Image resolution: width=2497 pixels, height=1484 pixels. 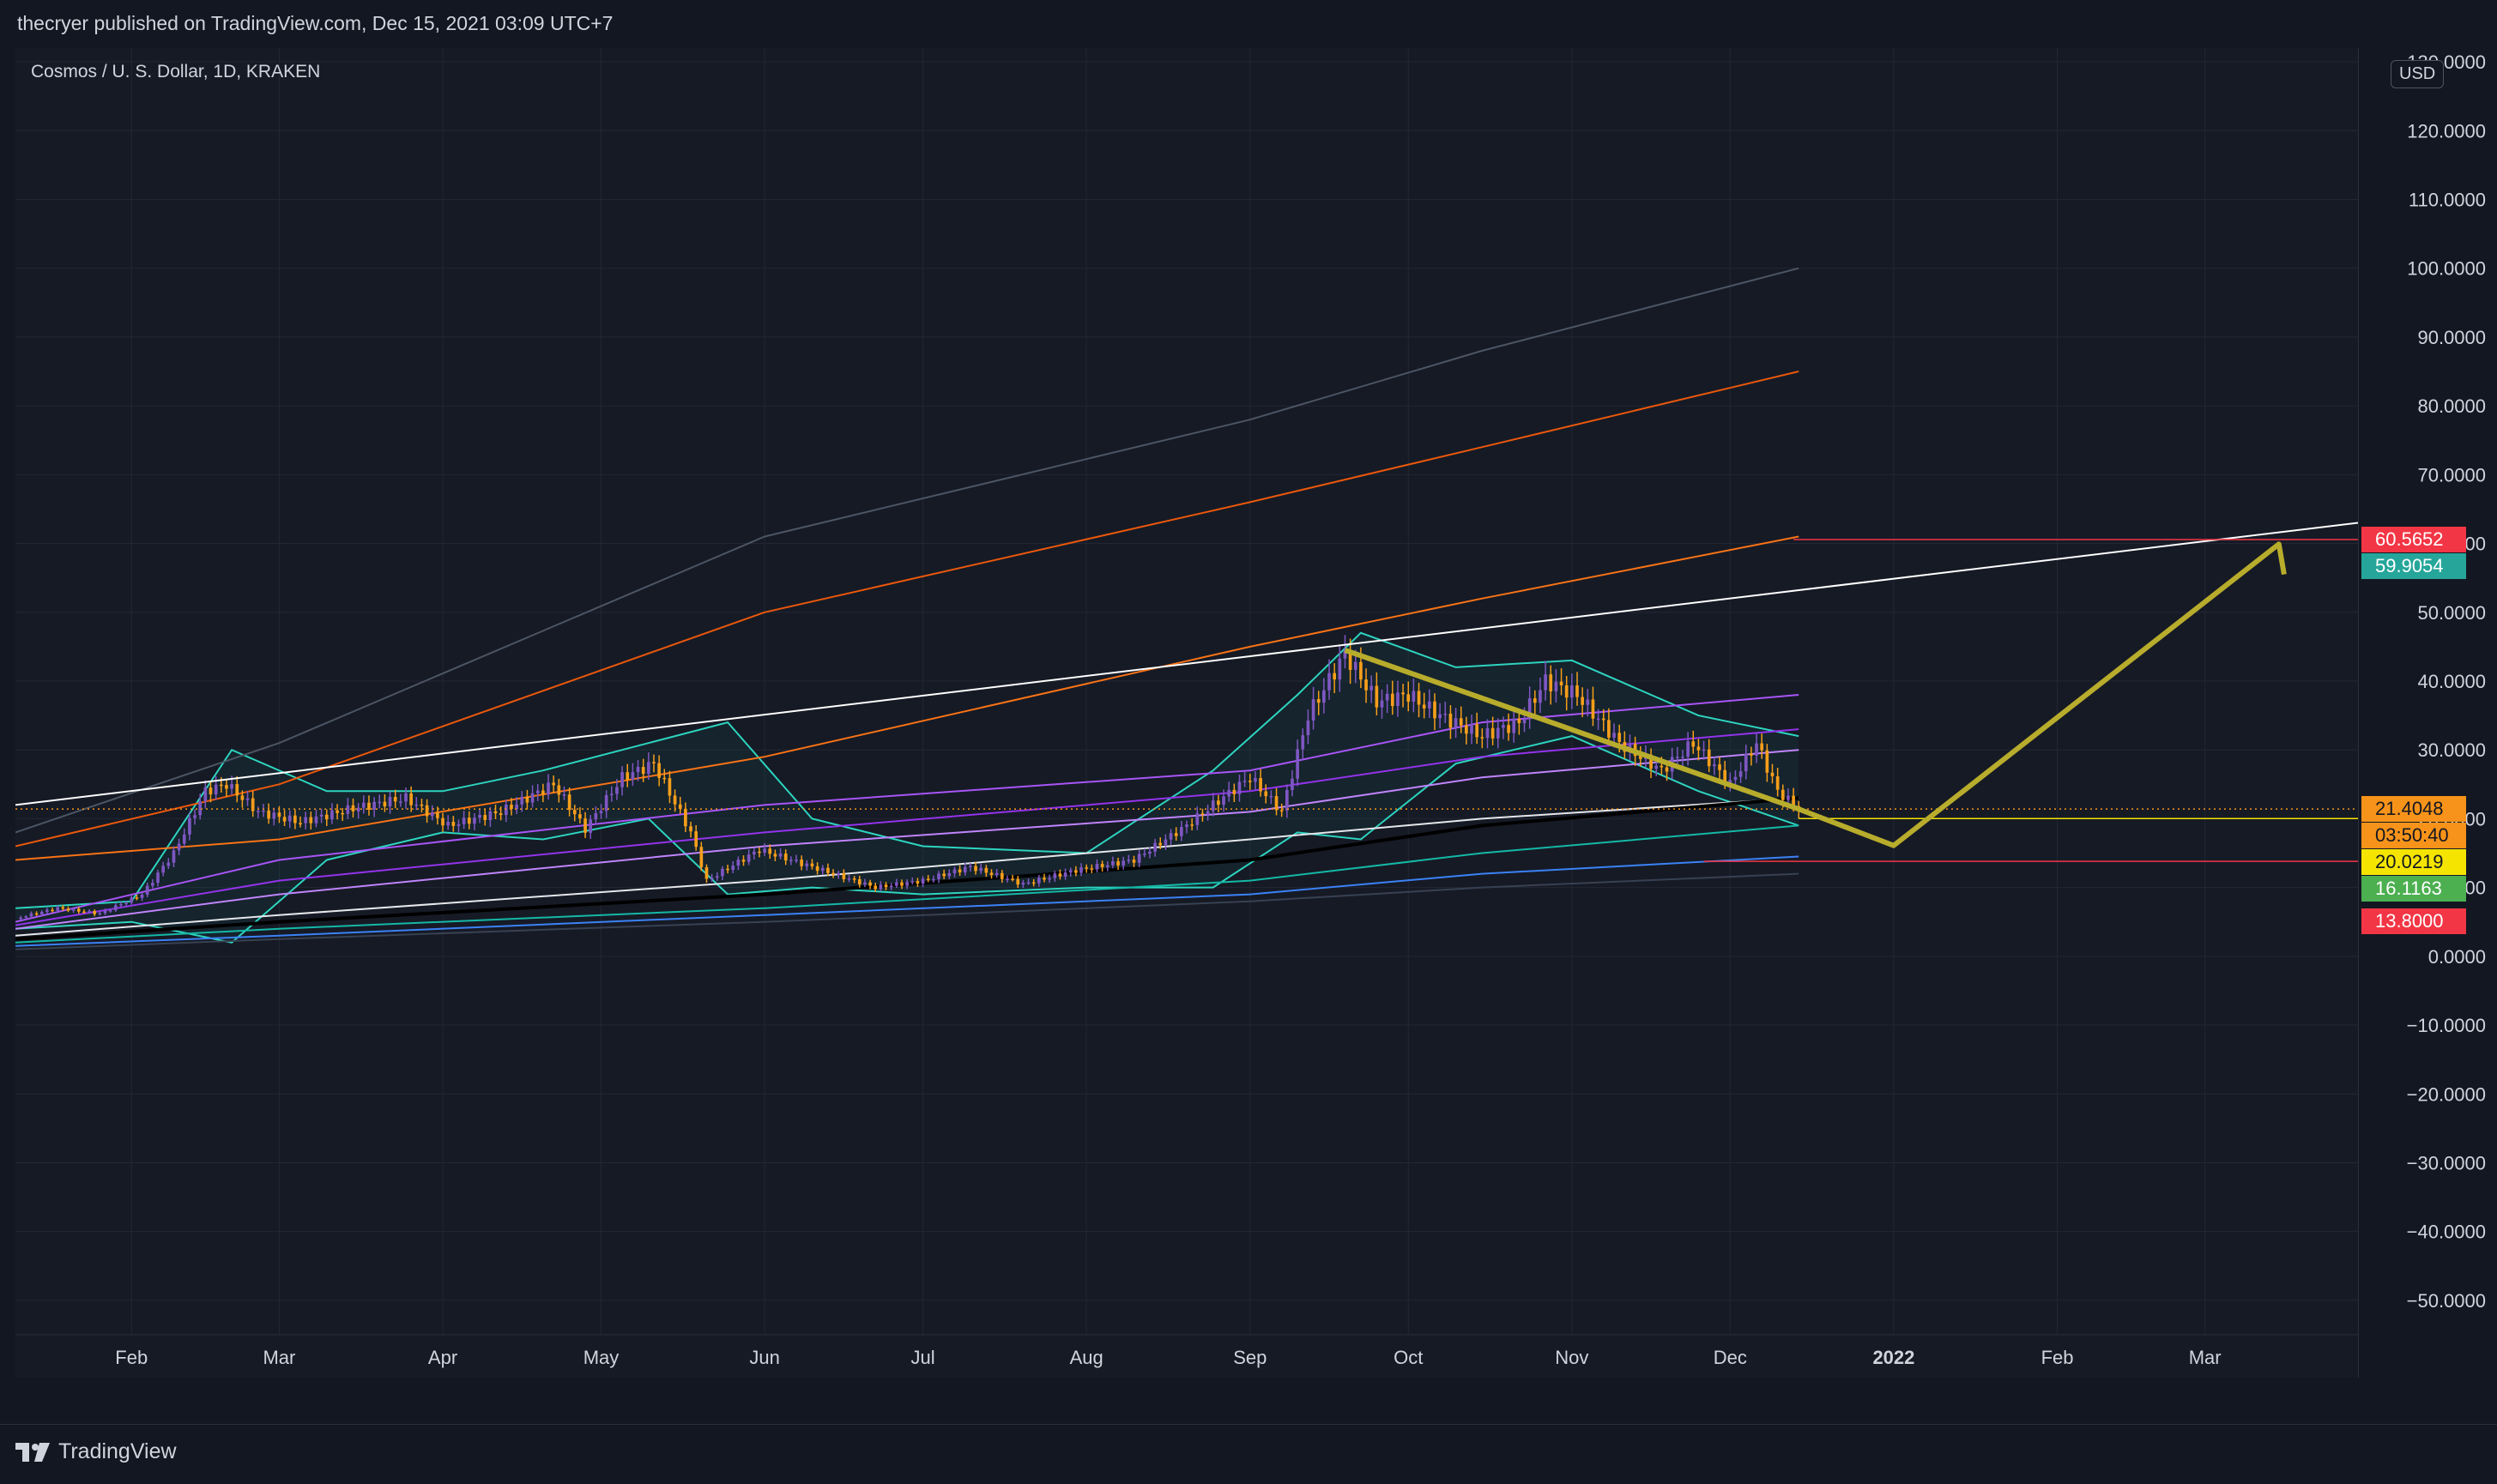 I want to click on y-tick-label: 100.0000, so click(x=2446, y=269).